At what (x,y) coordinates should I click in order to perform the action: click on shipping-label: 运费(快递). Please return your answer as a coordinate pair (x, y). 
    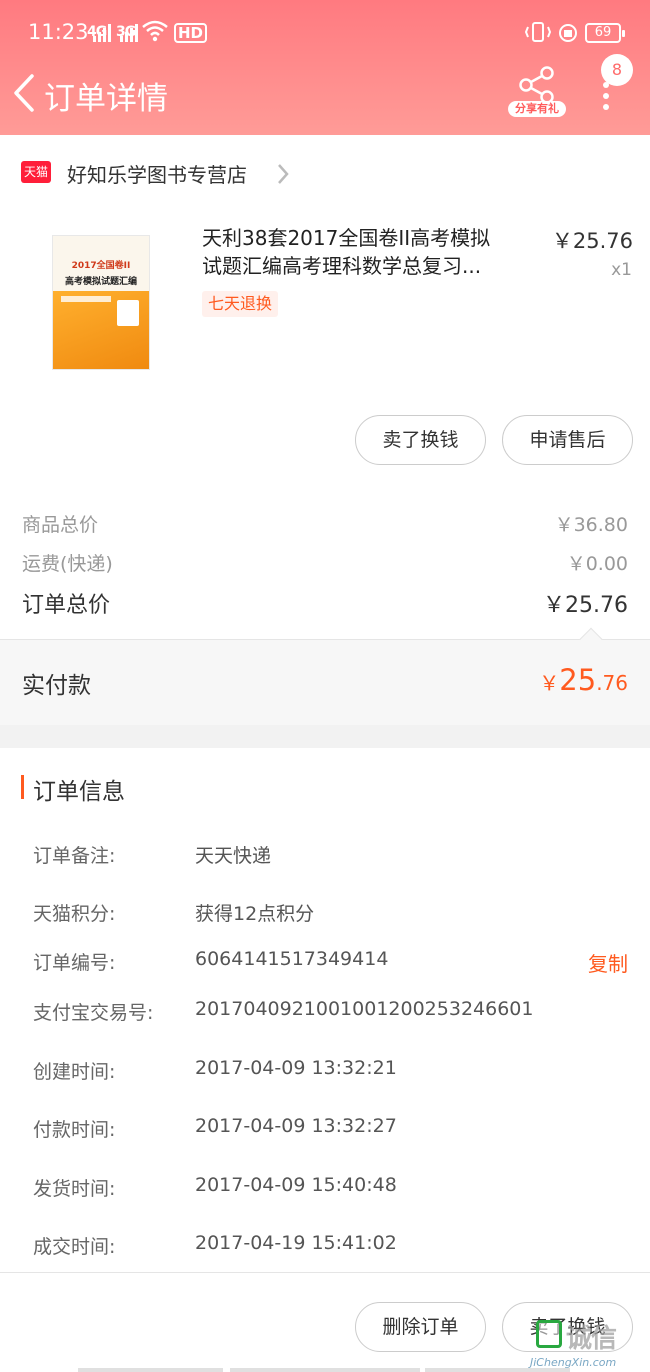
    Looking at the image, I should click on (67, 564).